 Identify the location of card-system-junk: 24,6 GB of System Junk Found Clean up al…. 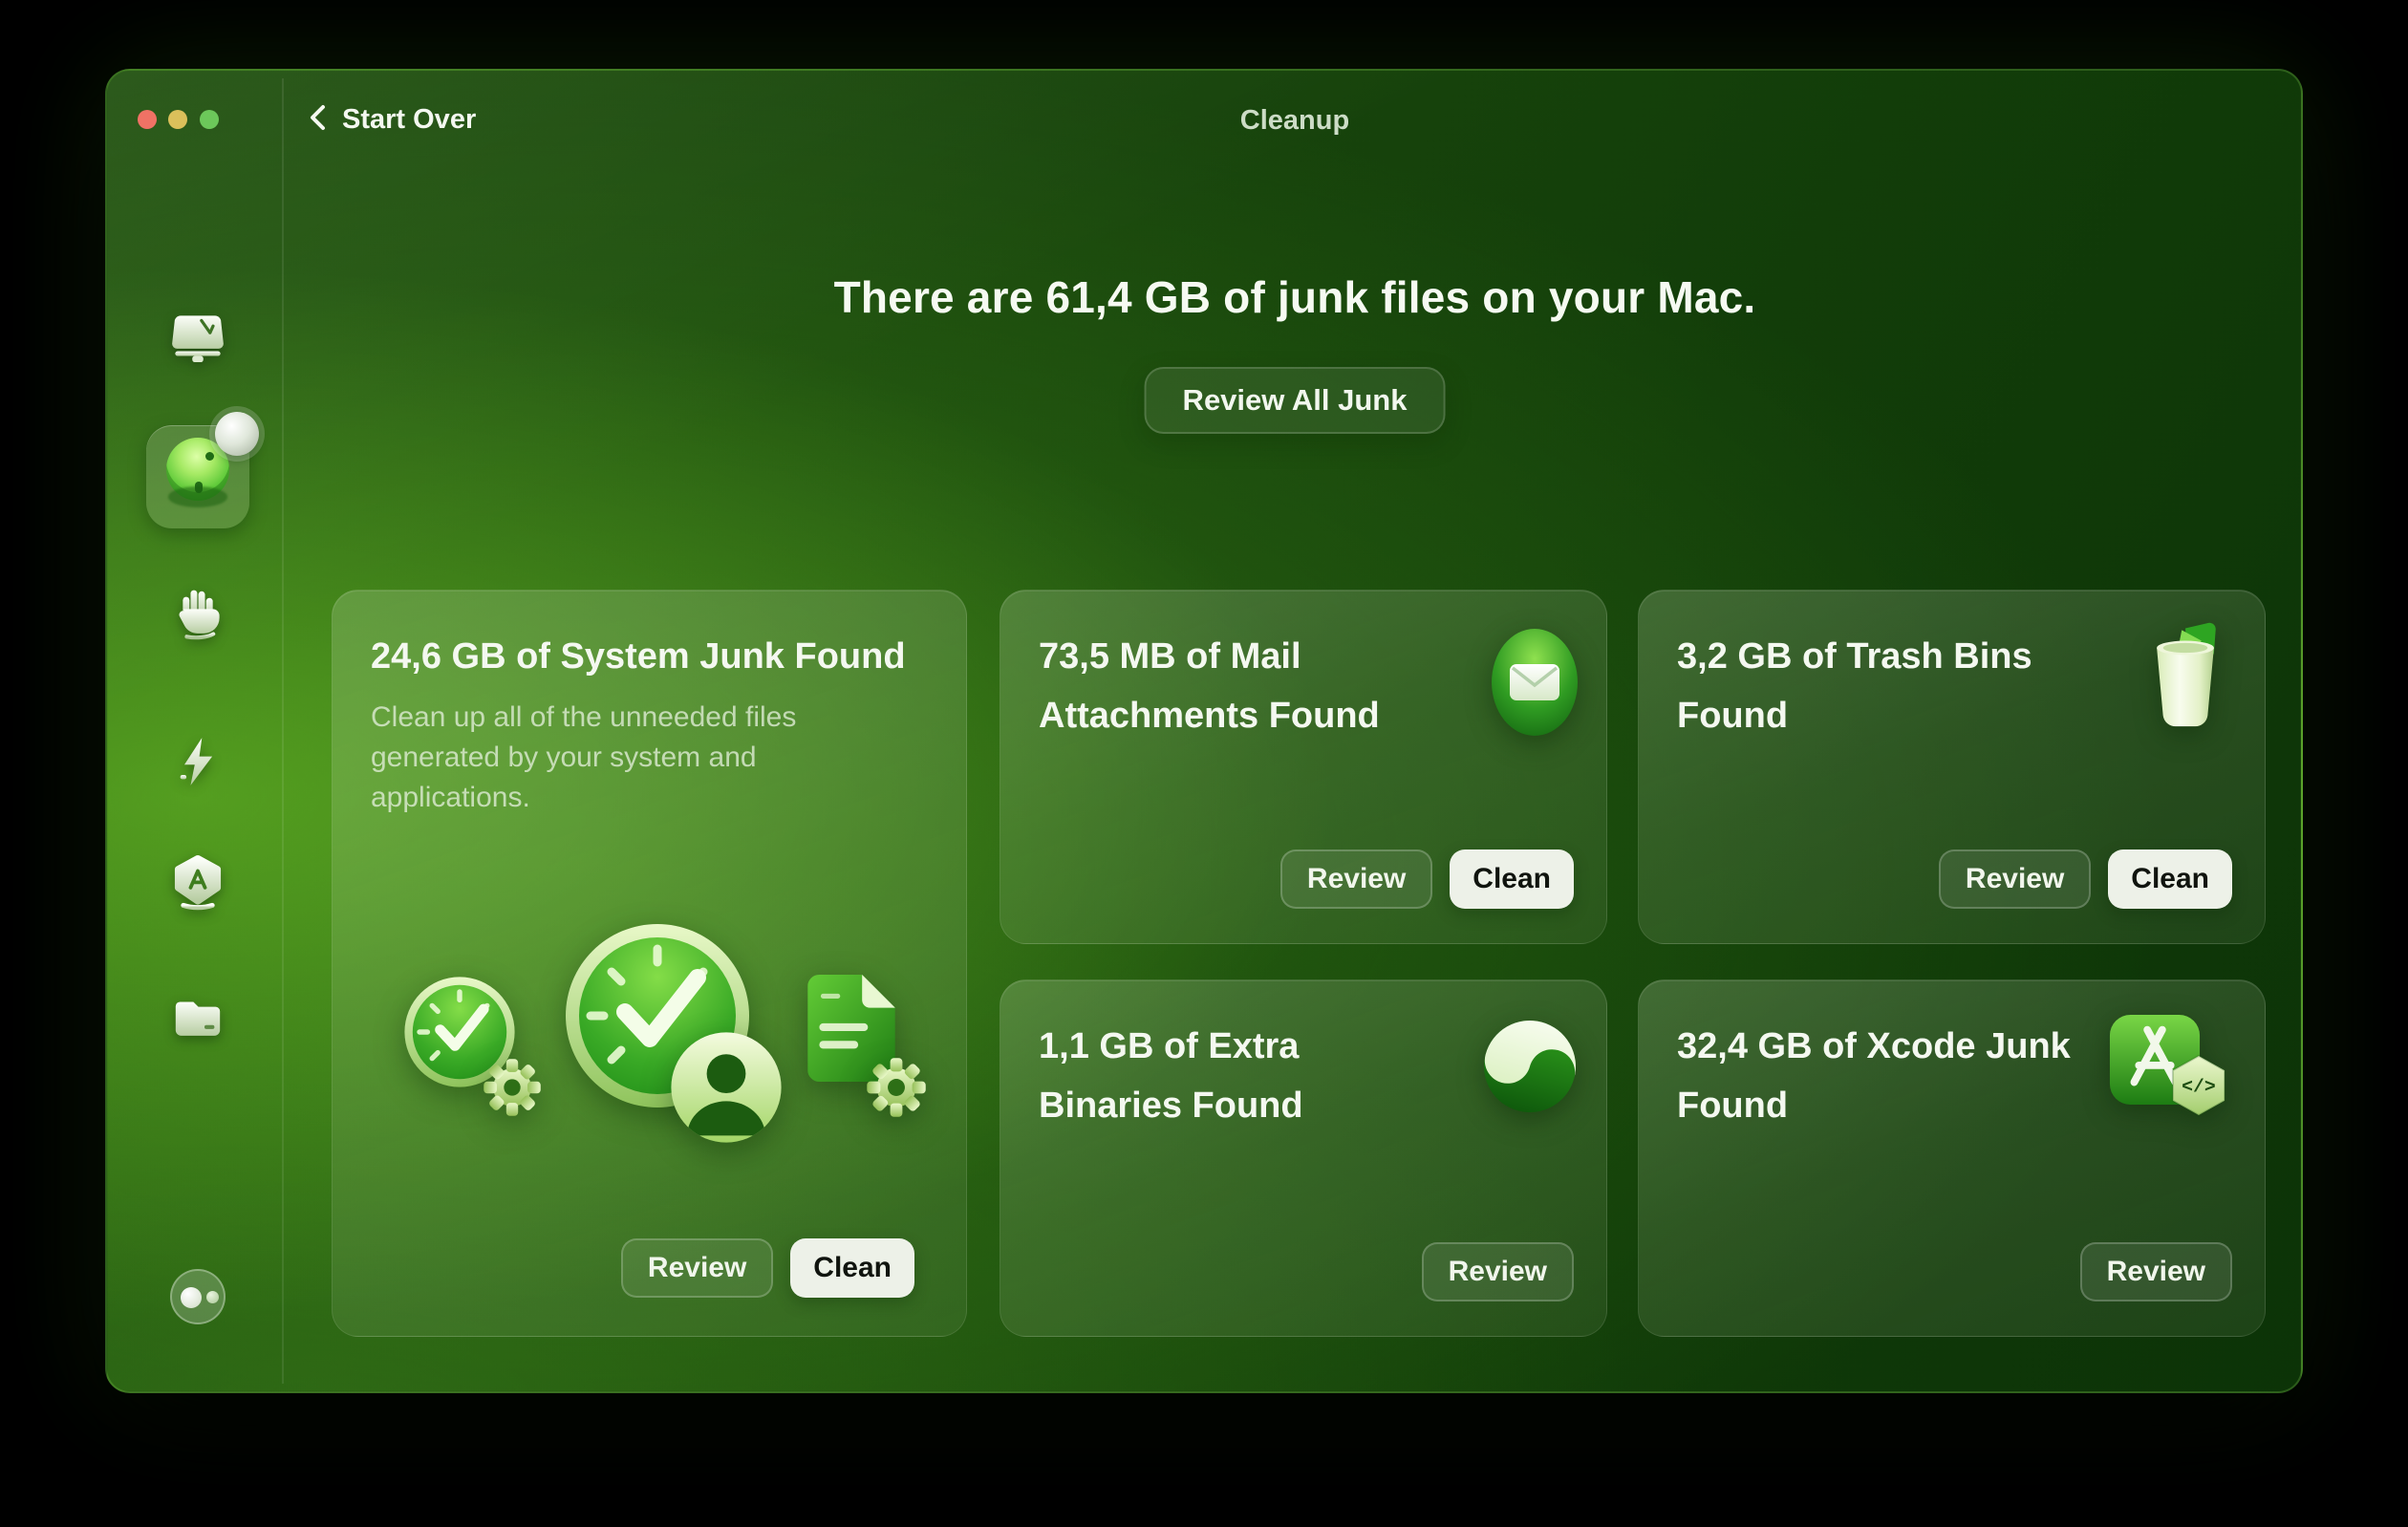
(650, 964).